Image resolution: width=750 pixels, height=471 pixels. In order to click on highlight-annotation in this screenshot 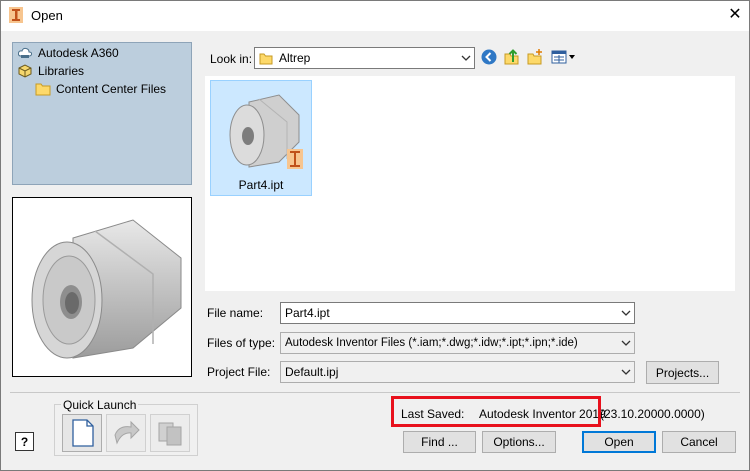, I will do `click(496, 411)`.